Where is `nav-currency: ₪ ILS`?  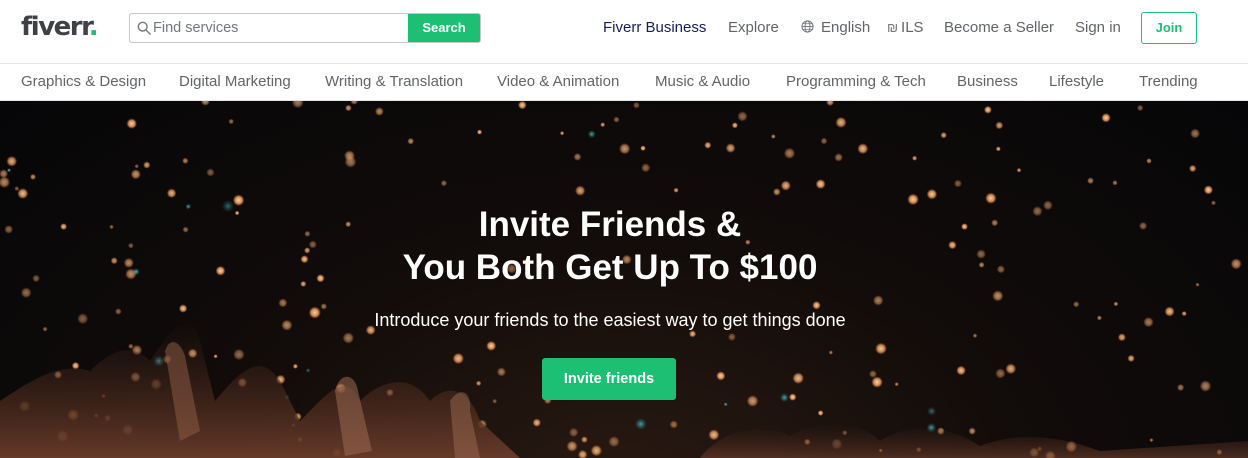 nav-currency: ₪ ILS is located at coordinates (905, 28).